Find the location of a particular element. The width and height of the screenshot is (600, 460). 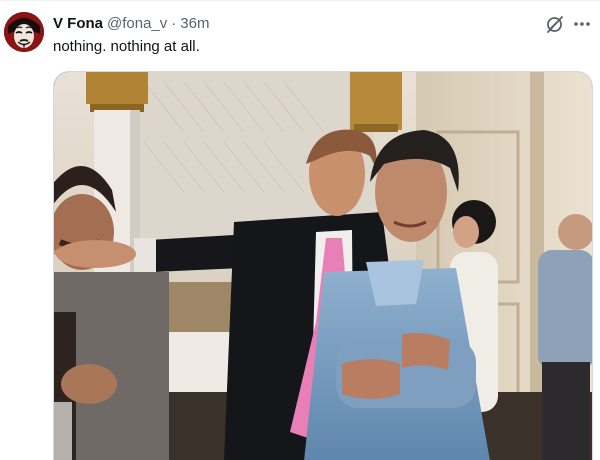

more-options-button is located at coordinates (582, 24).